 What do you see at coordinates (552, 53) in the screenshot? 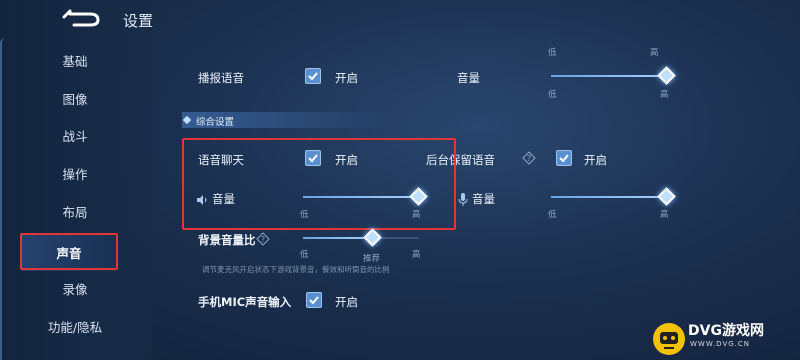
I see `broadcast-volume-low-label: 低` at bounding box center [552, 53].